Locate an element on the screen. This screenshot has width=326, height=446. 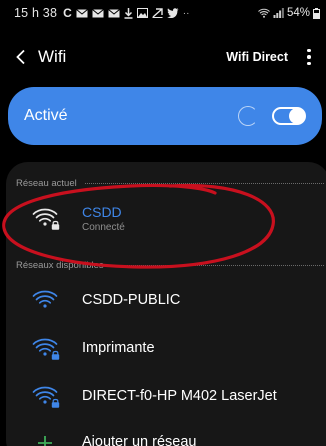
battery-percentage: 54% is located at coordinates (298, 13).